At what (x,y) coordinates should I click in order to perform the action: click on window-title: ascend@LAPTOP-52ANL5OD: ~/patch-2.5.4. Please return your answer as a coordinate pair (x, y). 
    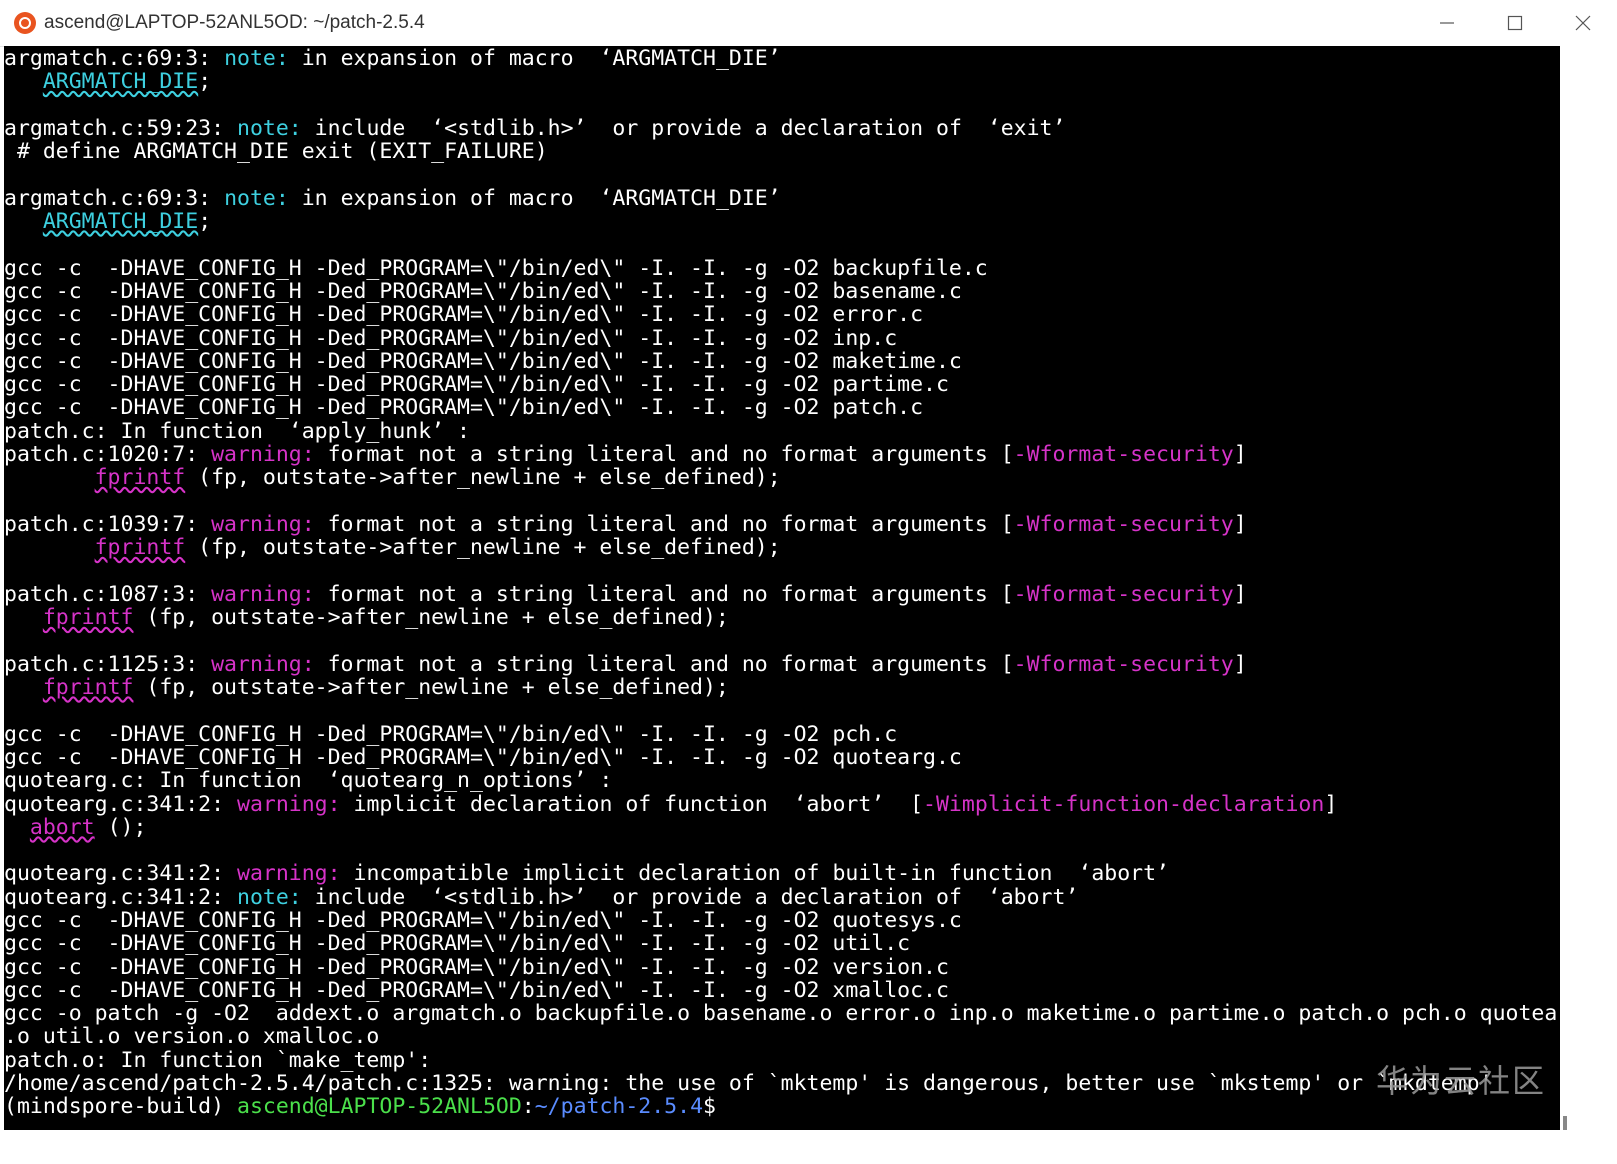
    Looking at the image, I should click on (234, 22).